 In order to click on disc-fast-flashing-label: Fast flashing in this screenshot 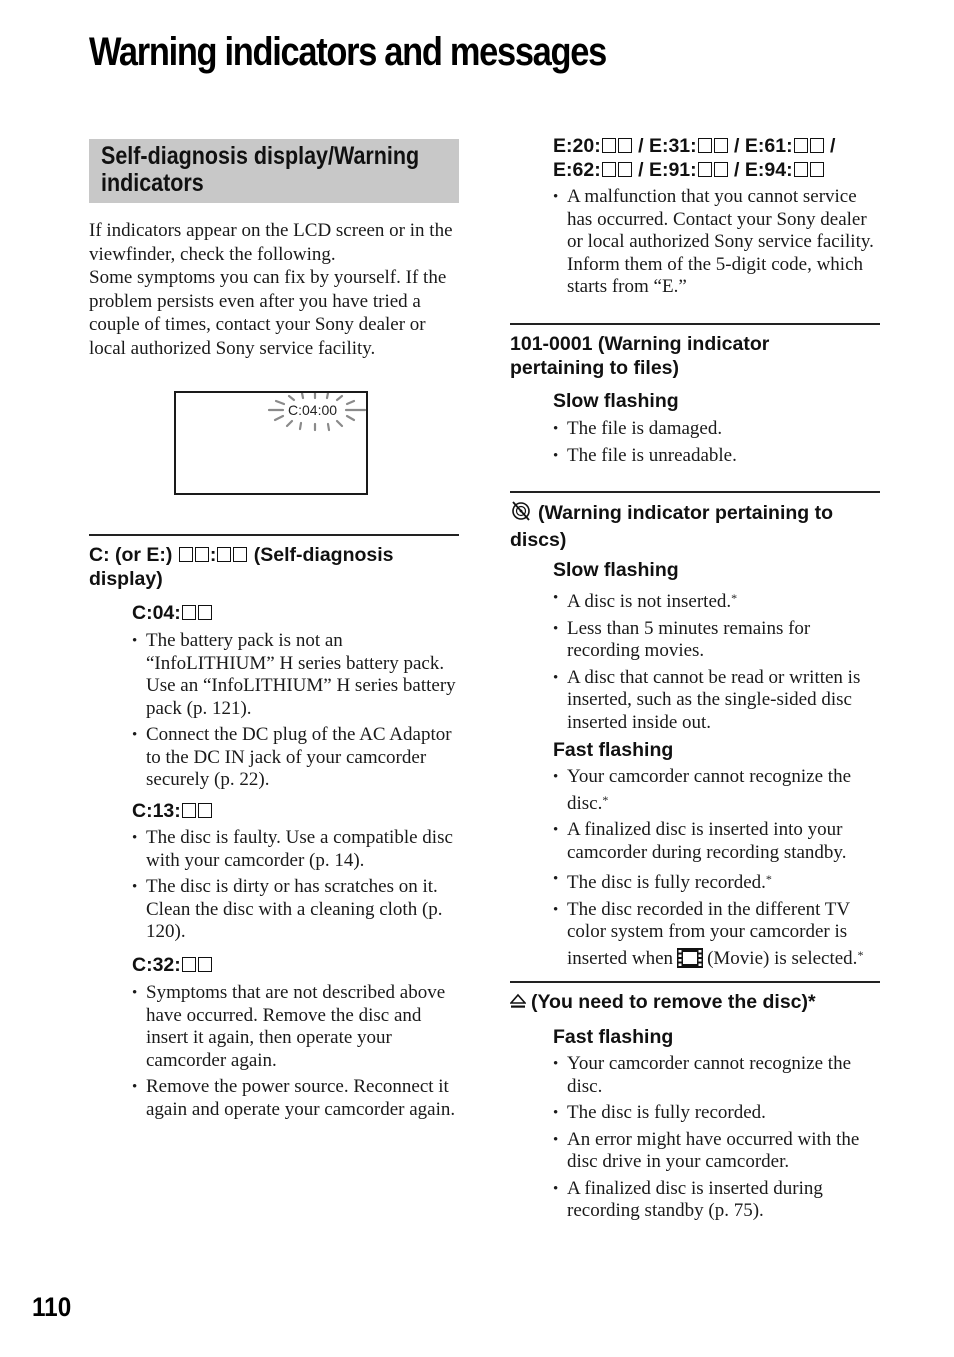, I will do `click(613, 750)`.